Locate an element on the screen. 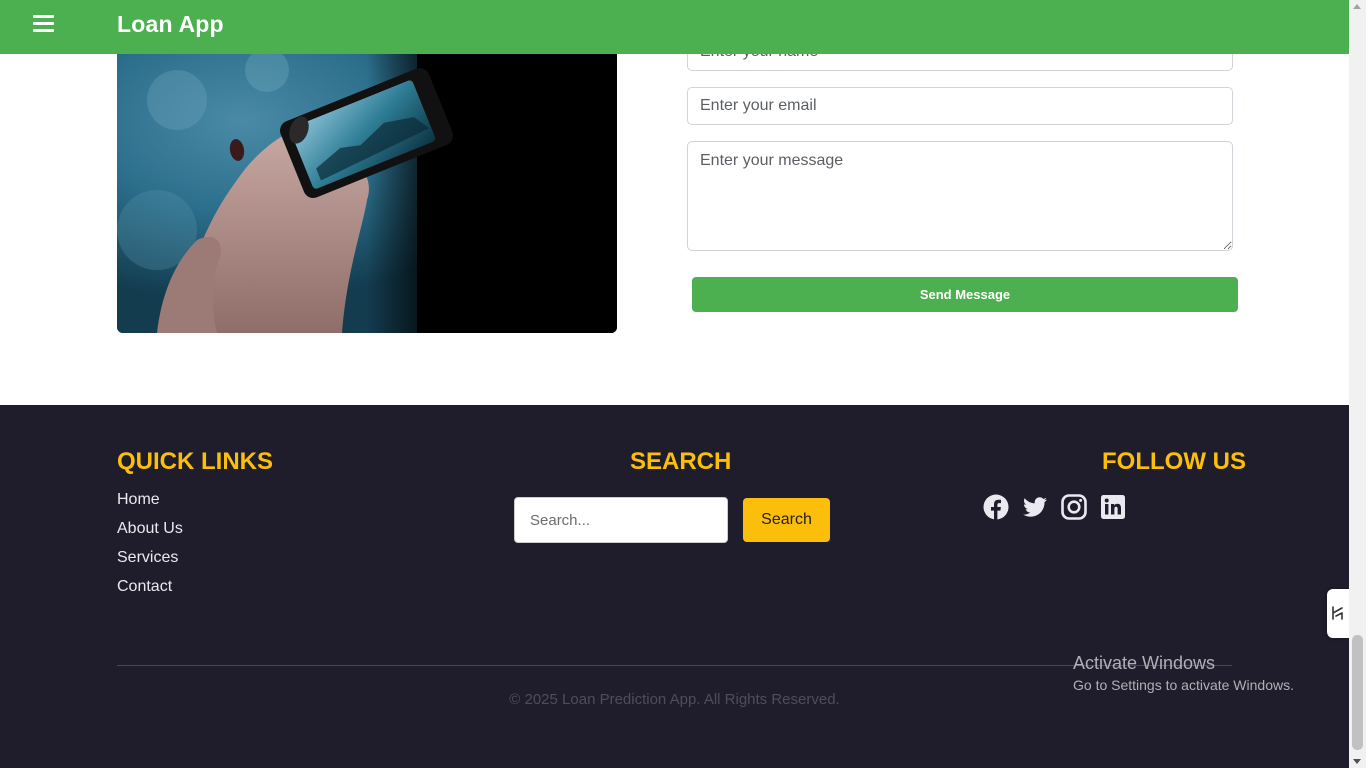  brand-title: Loan App is located at coordinates (170, 24).